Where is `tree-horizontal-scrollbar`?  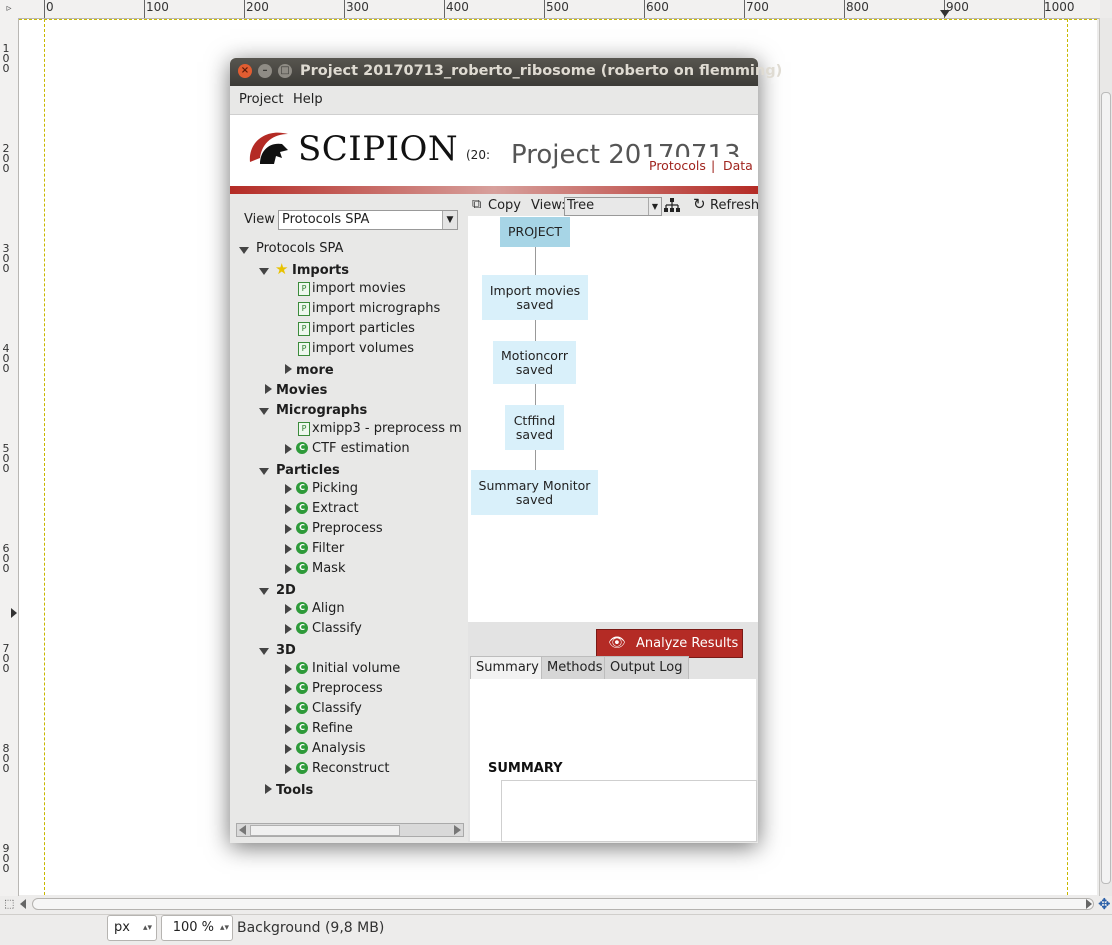
tree-horizontal-scrollbar is located at coordinates (350, 830).